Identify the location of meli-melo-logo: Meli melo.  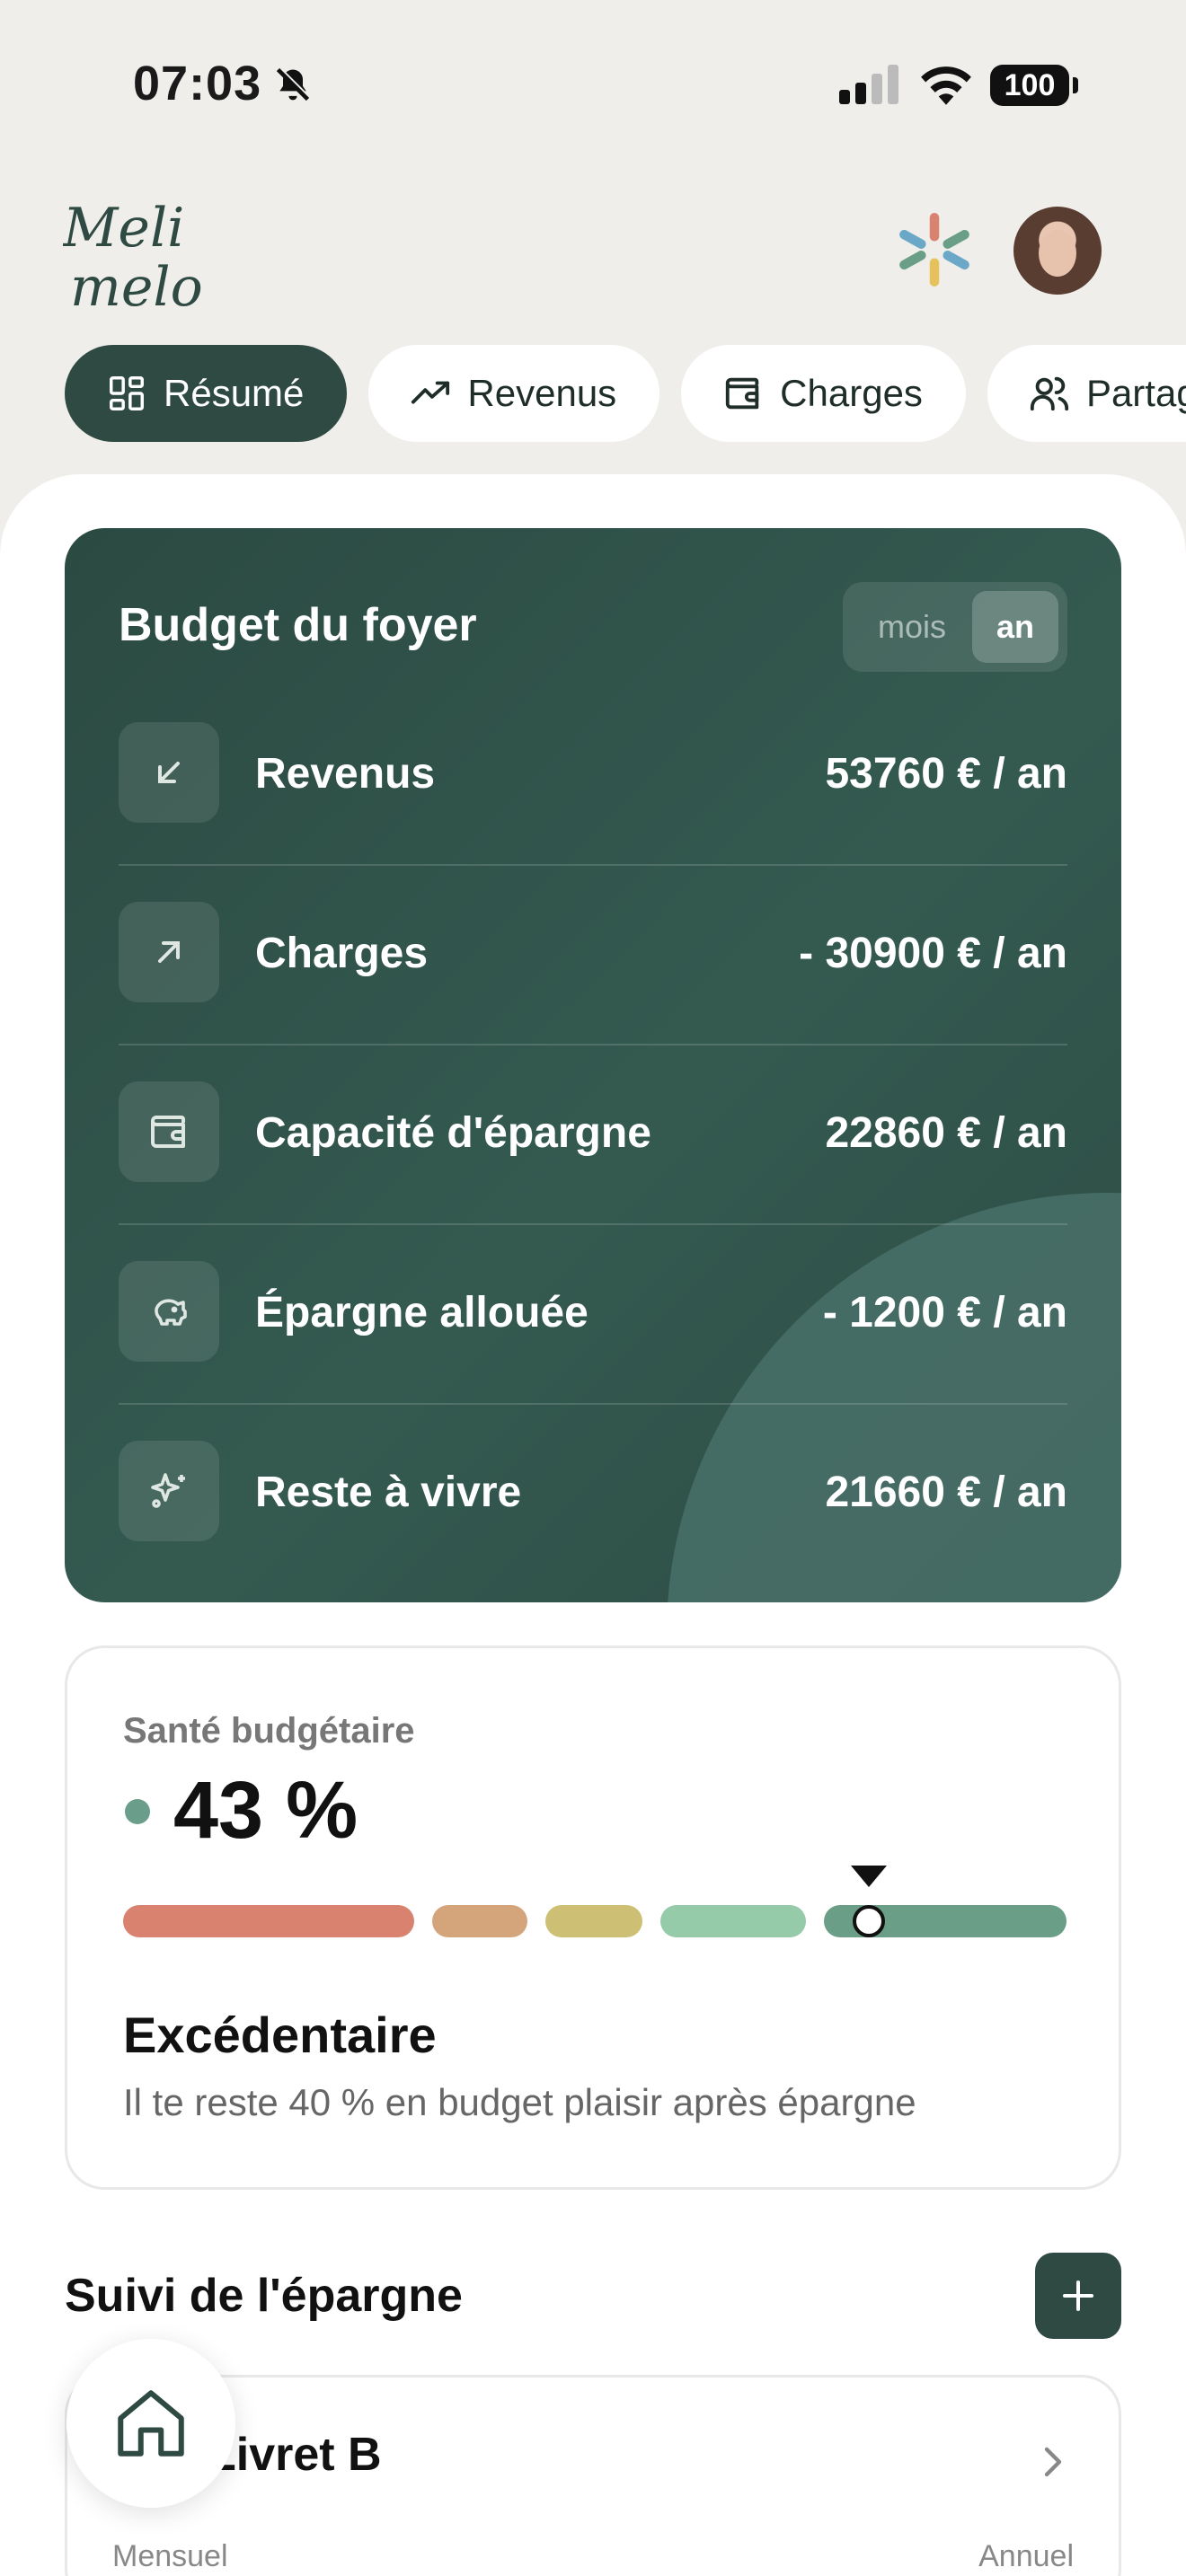
(133, 256).